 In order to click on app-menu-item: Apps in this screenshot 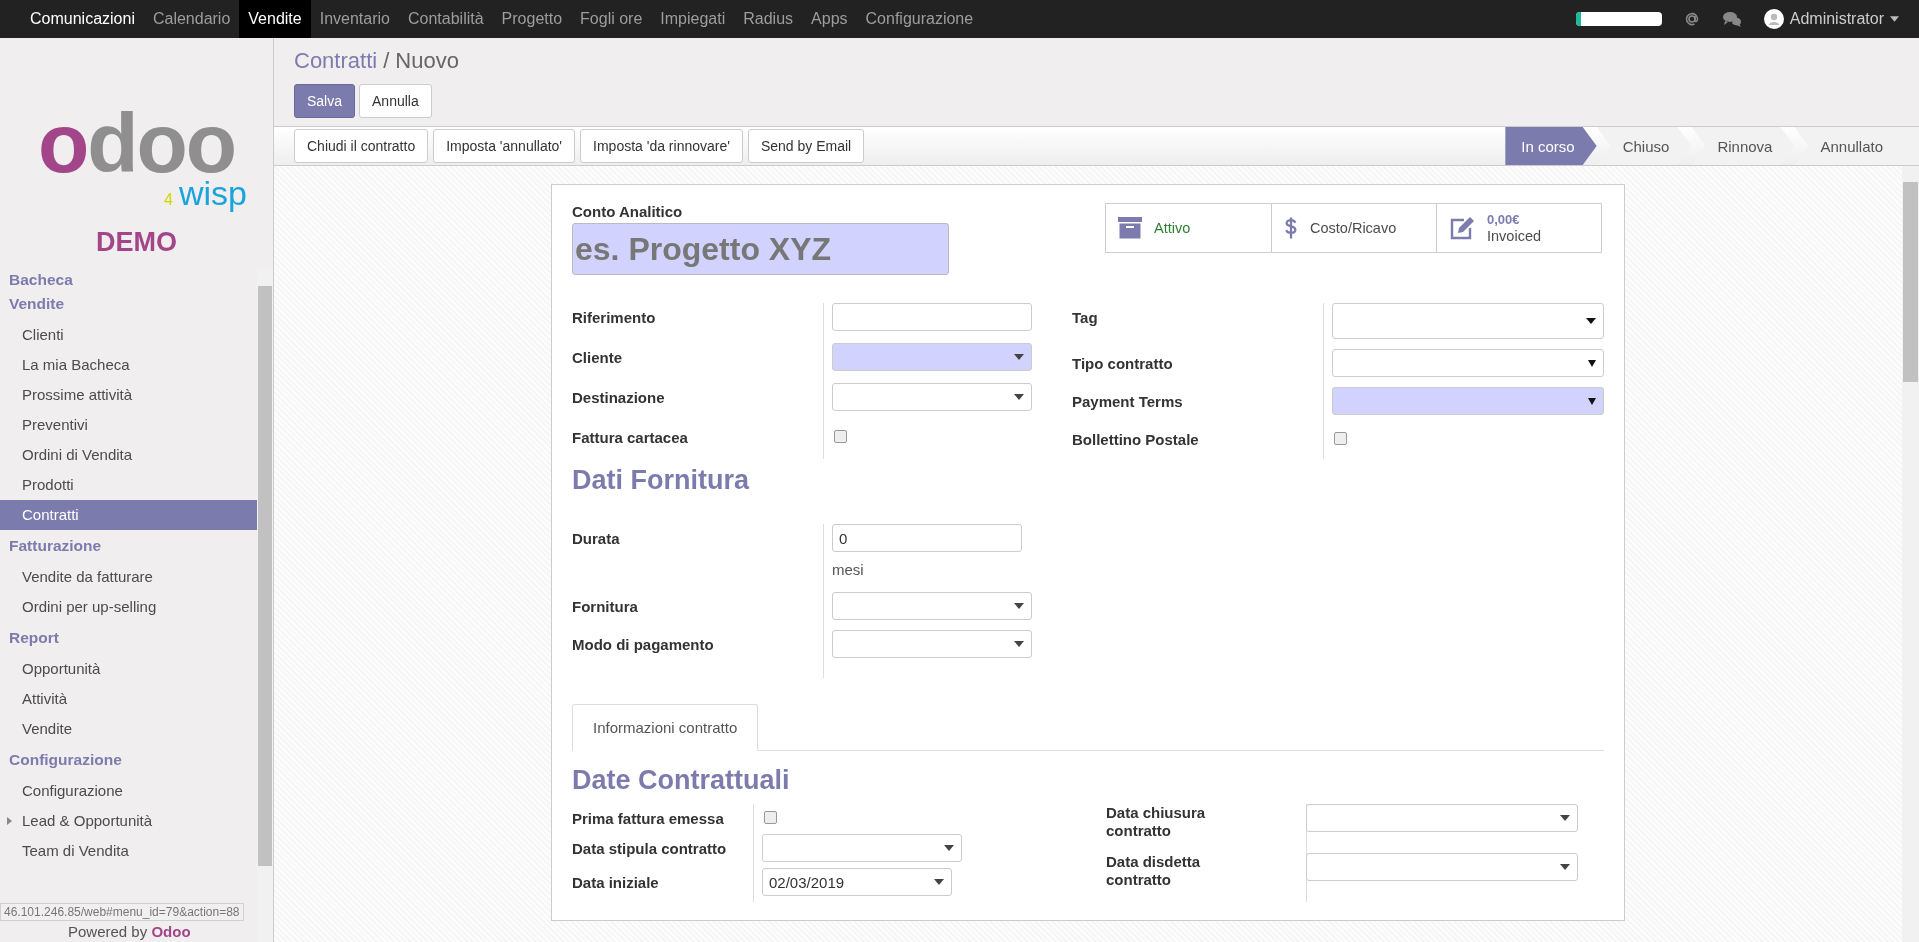, I will do `click(829, 19)`.